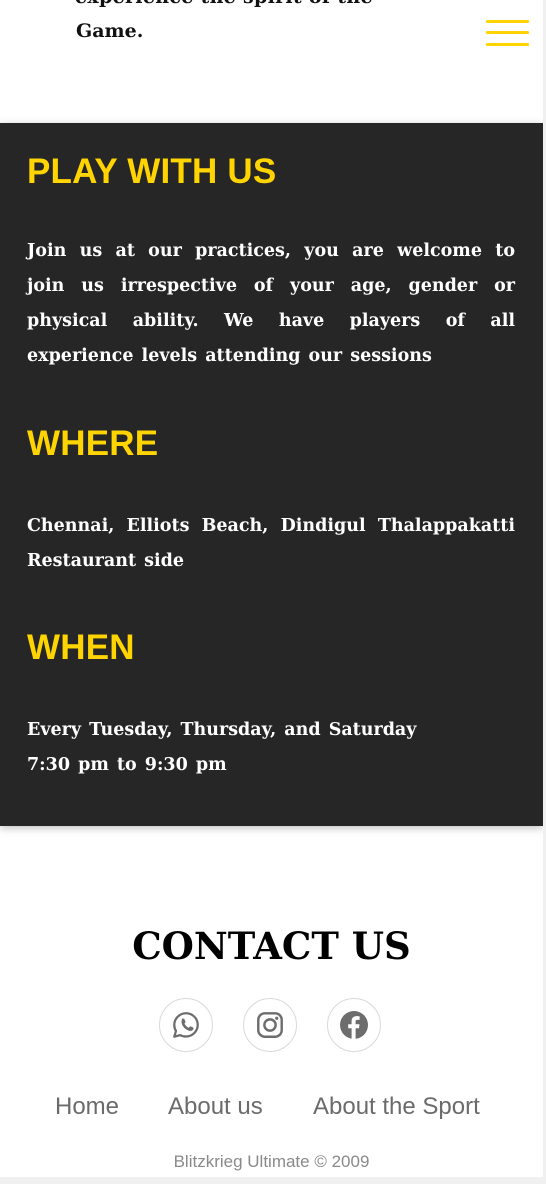 This screenshot has height=1184, width=546. Describe the element at coordinates (271, 946) in the screenshot. I see `contact-us-heading: CONTACT US` at that location.